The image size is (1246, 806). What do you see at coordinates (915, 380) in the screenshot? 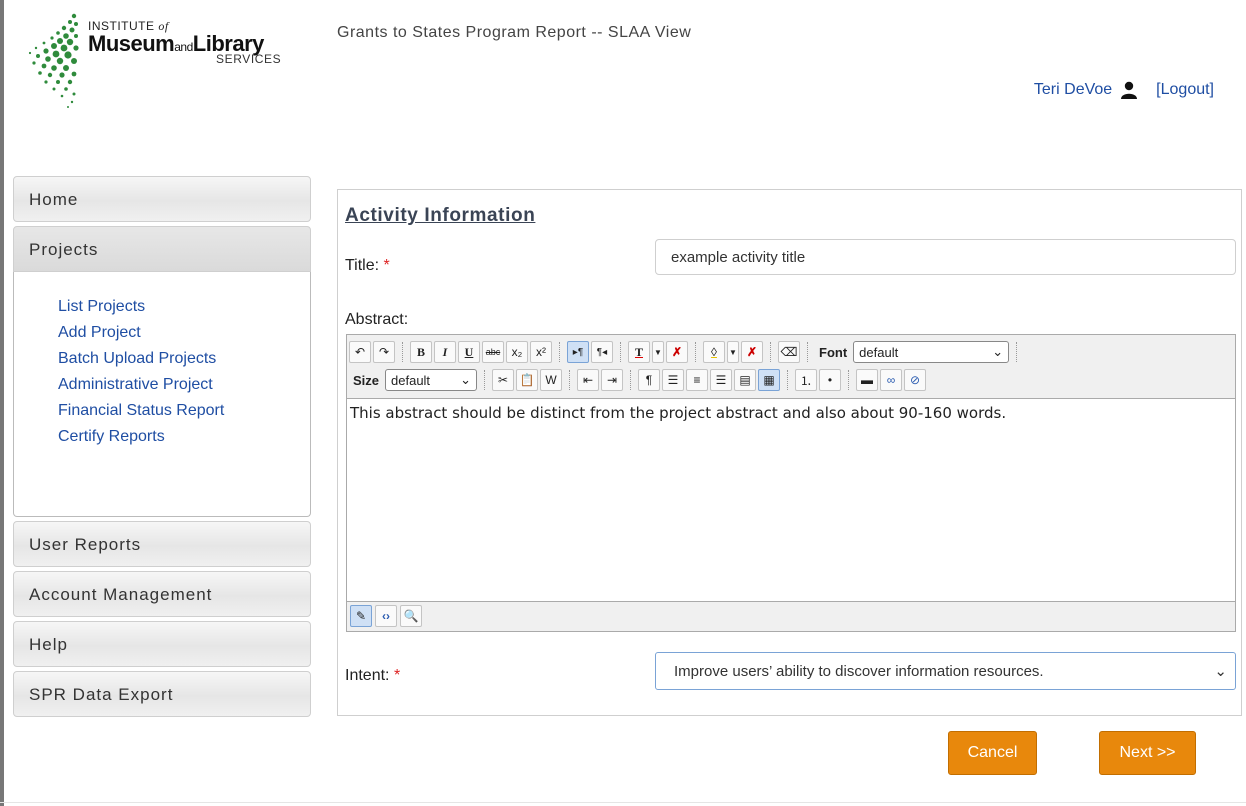
I see `remove-link-icon: ⊘` at bounding box center [915, 380].